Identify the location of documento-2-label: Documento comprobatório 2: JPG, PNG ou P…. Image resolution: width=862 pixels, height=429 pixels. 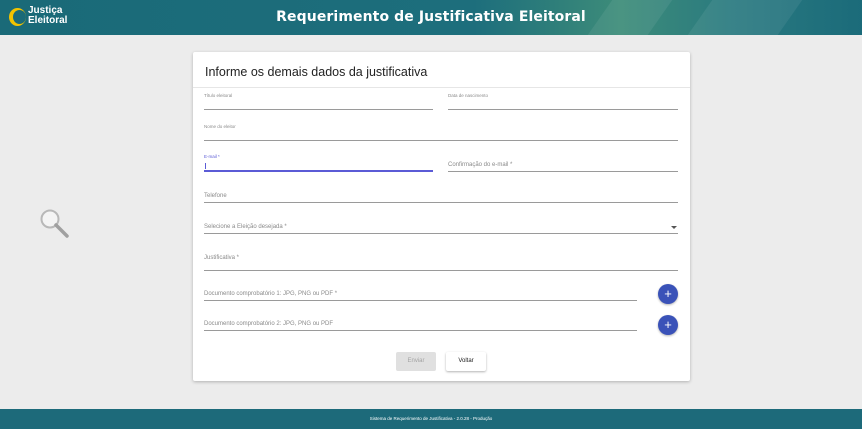
(269, 324).